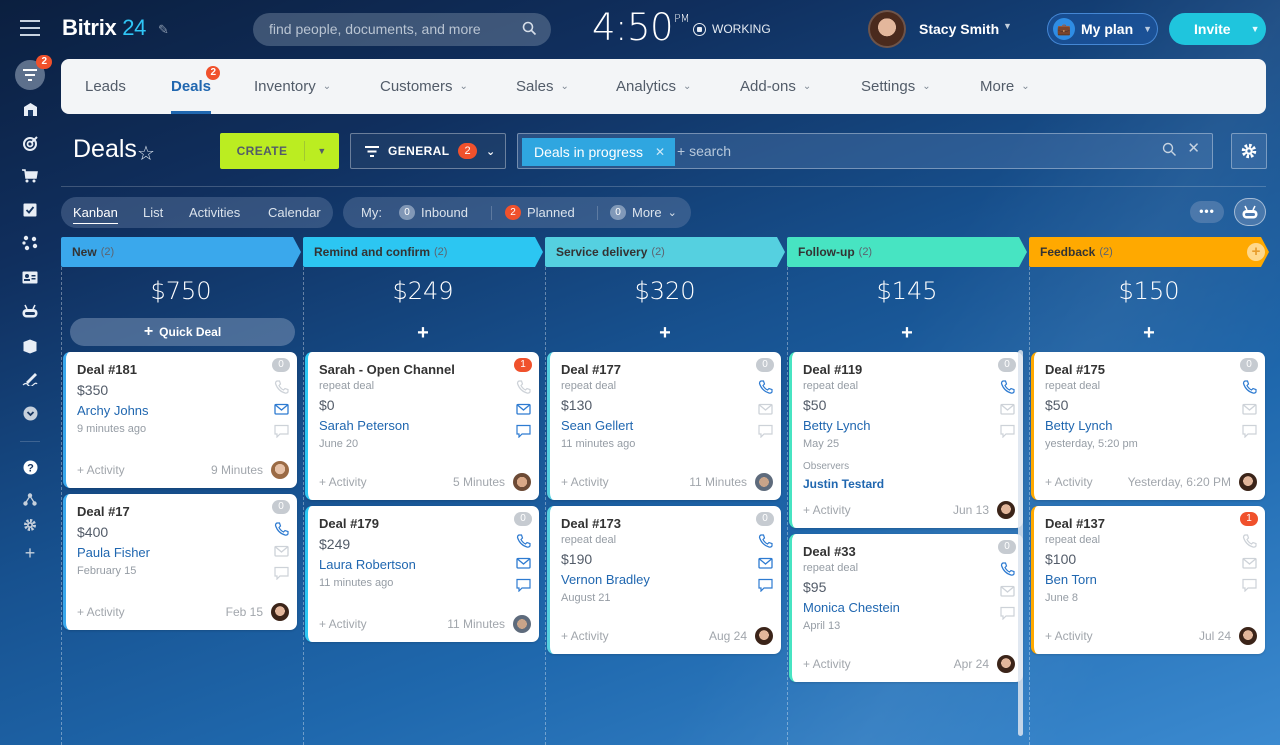 The image size is (1280, 745). I want to click on create-button: CREATE ▼, so click(279, 151).